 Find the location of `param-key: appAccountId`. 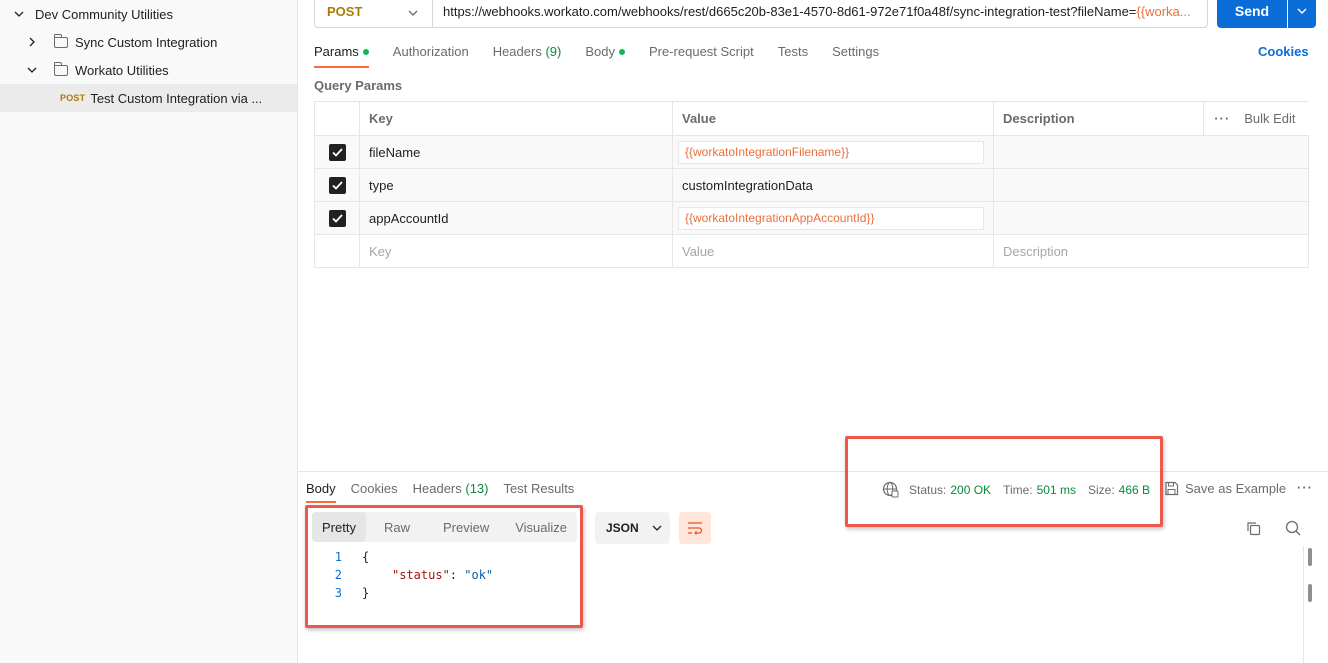

param-key: appAccountId is located at coordinates (516, 218).